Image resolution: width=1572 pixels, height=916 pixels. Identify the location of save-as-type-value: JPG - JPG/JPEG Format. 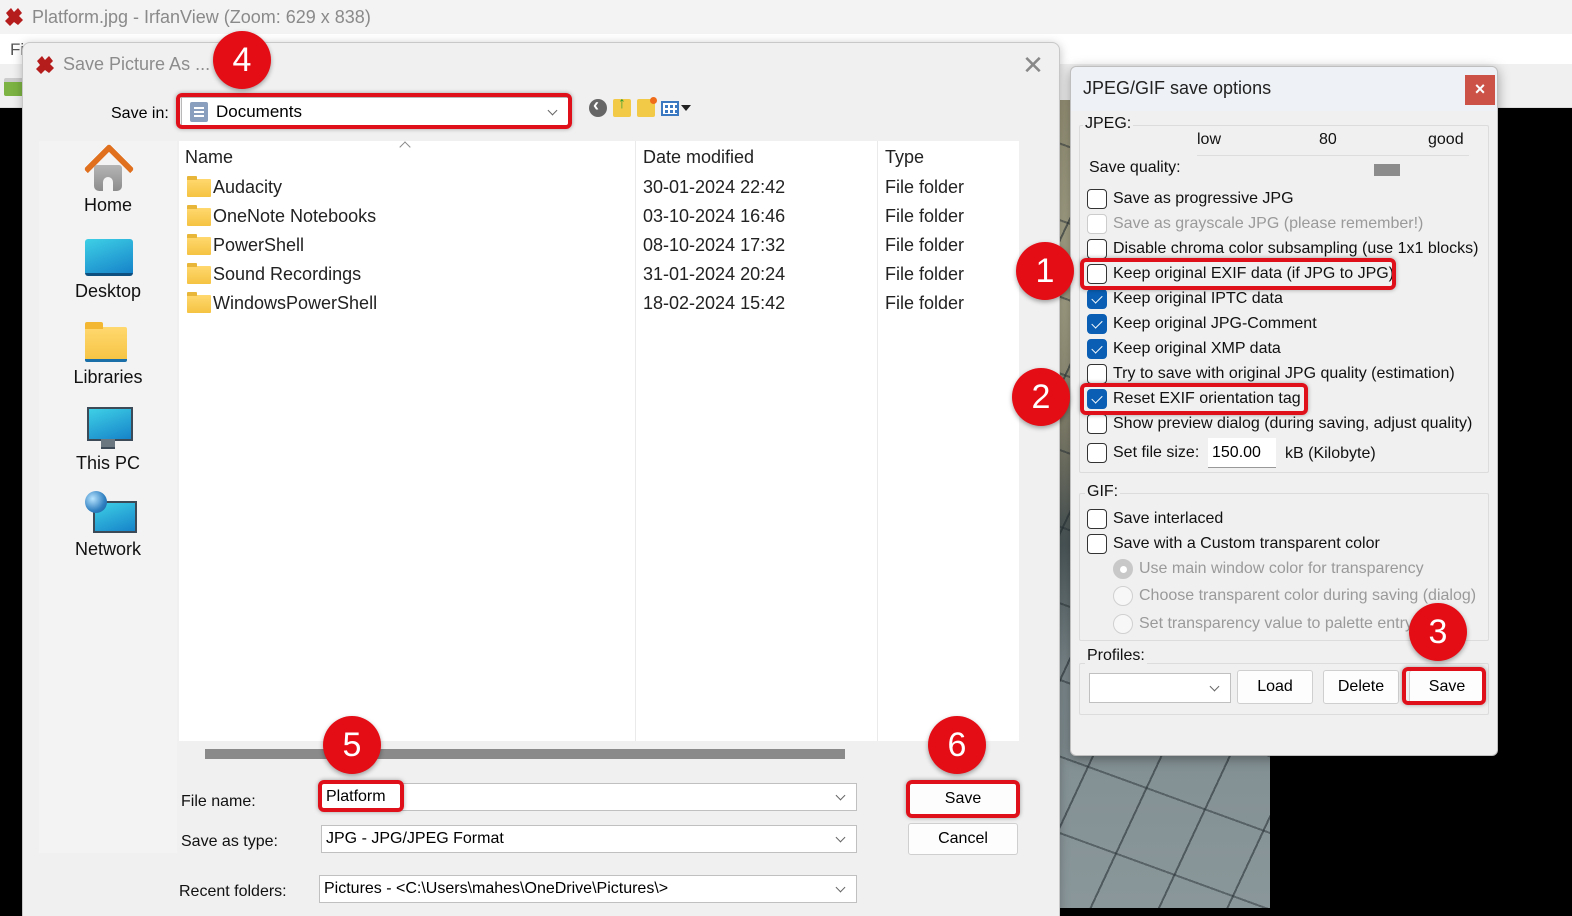
(415, 838).